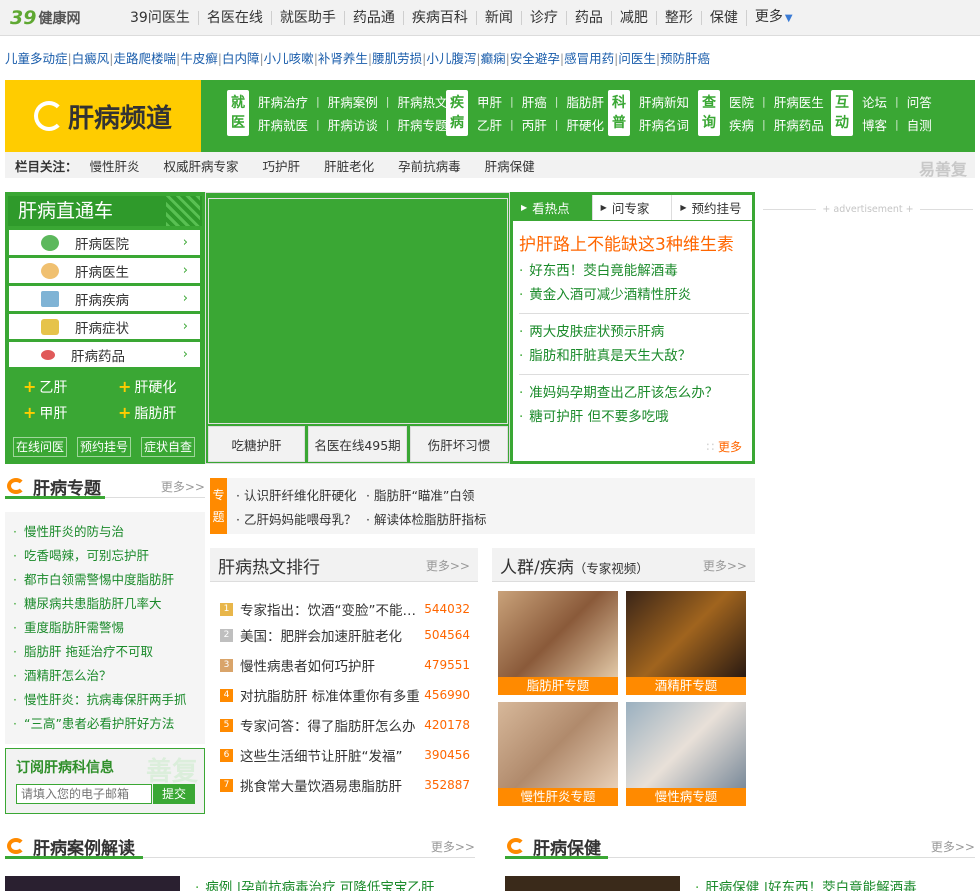  I want to click on channel-link: 肝病药品, so click(799, 124).